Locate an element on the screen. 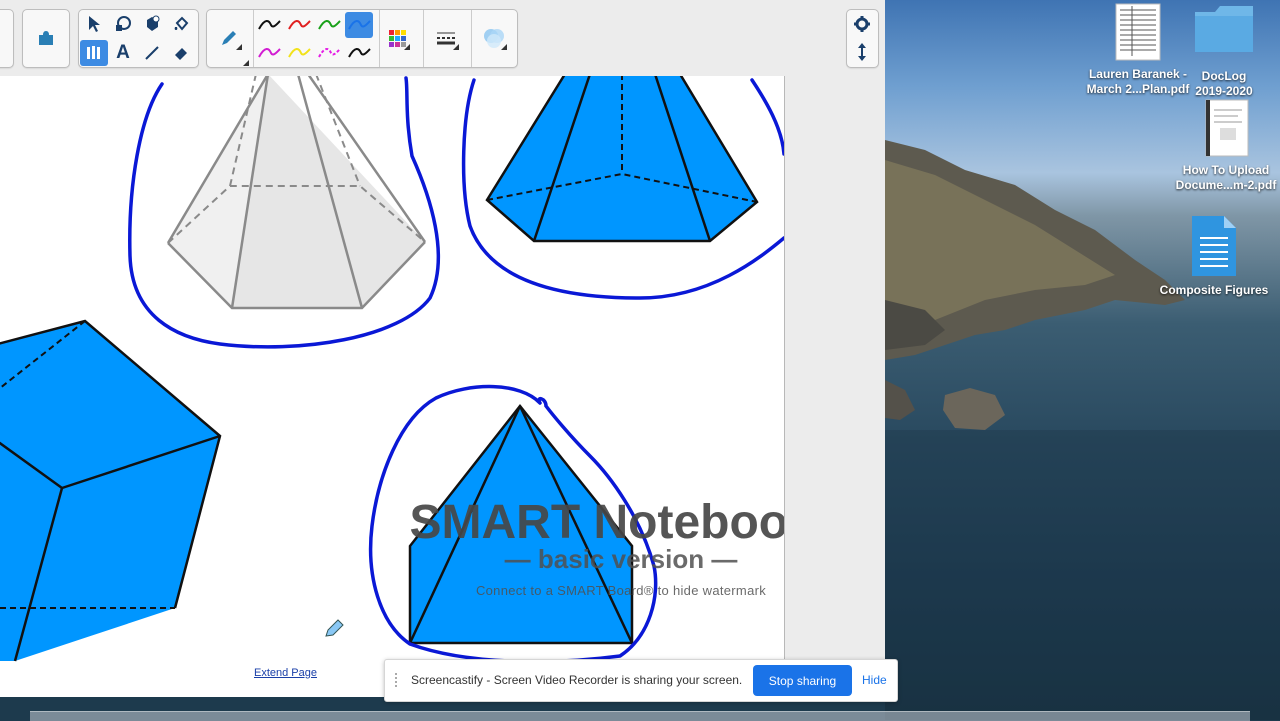 The image size is (1280, 721). hide-button: Hide is located at coordinates (874, 680).